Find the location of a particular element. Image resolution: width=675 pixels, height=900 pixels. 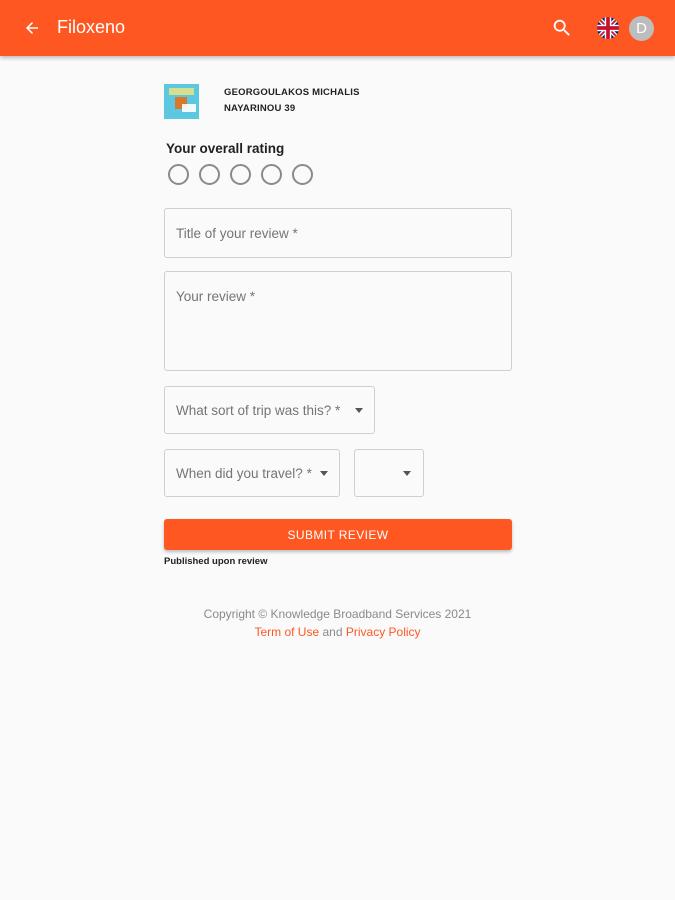

trip-type-placeholder: What sort of trip was this? * is located at coordinates (258, 410).